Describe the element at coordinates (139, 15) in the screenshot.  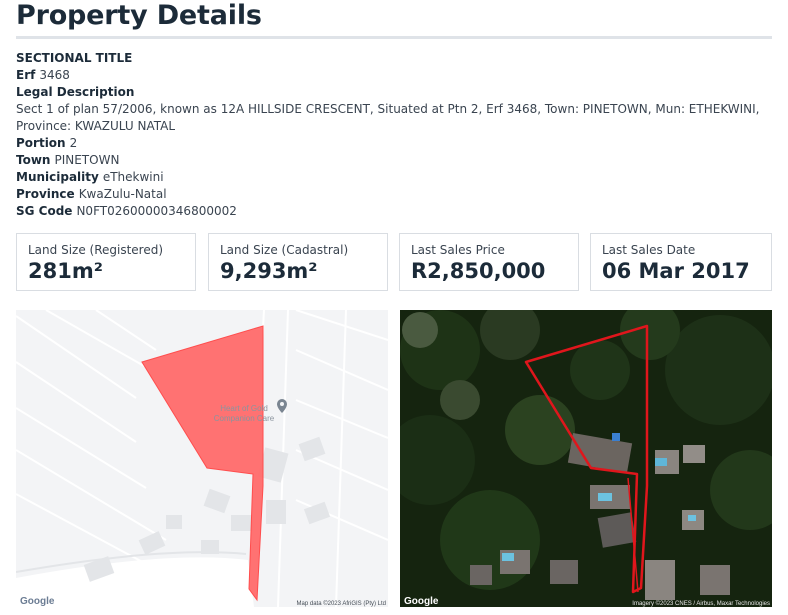
I see `page-title: Property Details` at that location.